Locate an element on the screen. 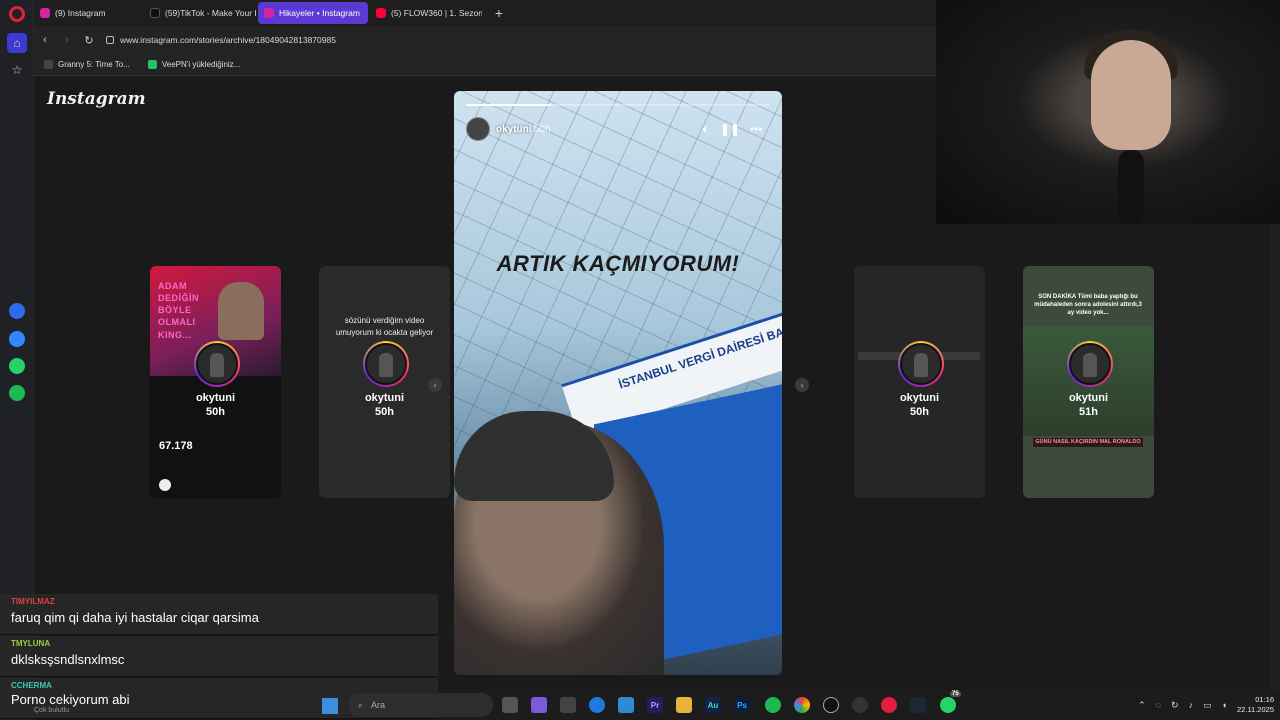 This screenshot has height=720, width=1280. store-icon is located at coordinates (568, 705).